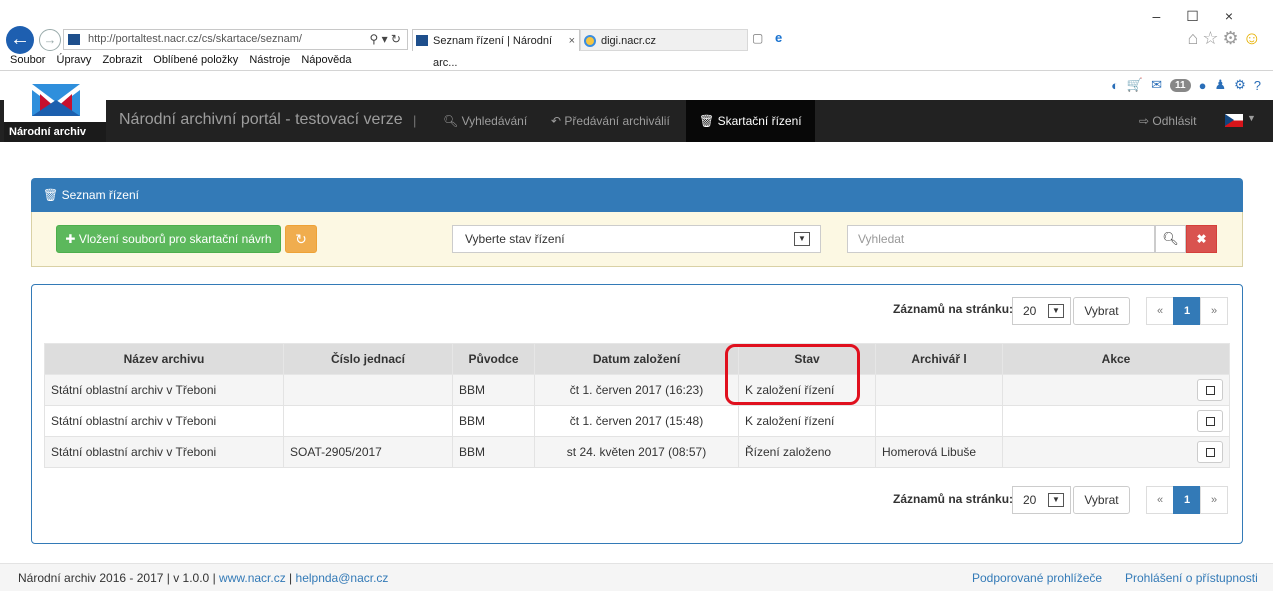 The height and width of the screenshot is (591, 1273). I want to click on col-actions: Akce, so click(1116, 359).